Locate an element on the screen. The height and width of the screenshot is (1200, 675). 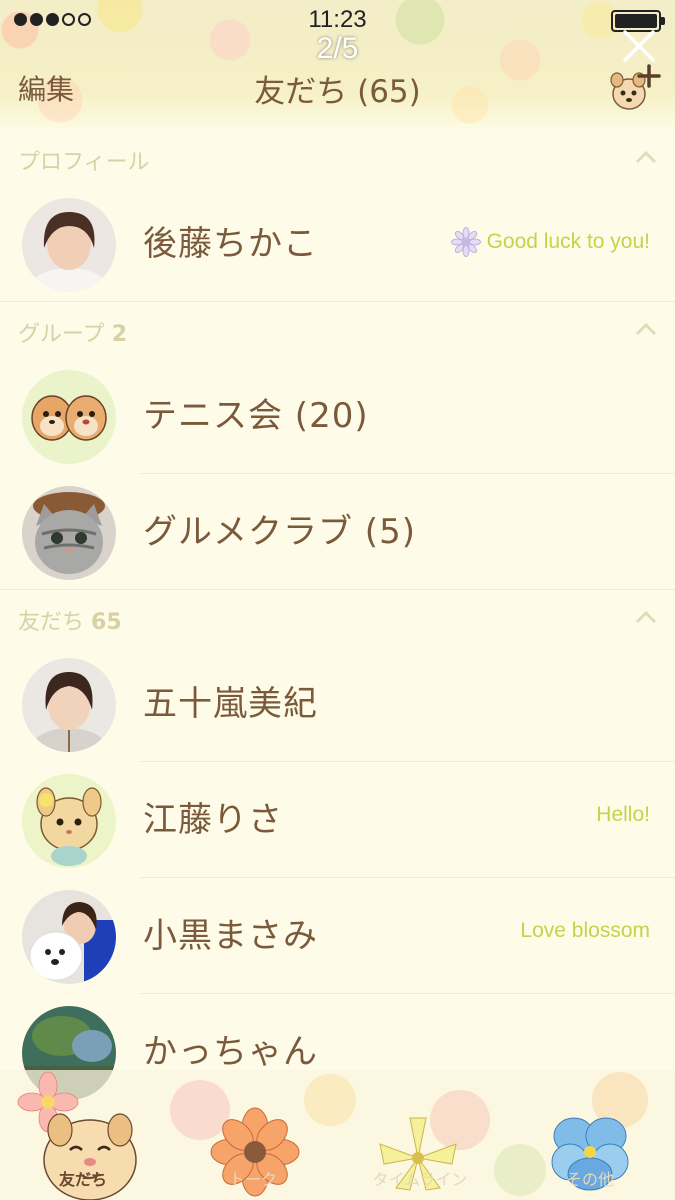
add-friend-chipmunk-icon is located at coordinates (635, 87).